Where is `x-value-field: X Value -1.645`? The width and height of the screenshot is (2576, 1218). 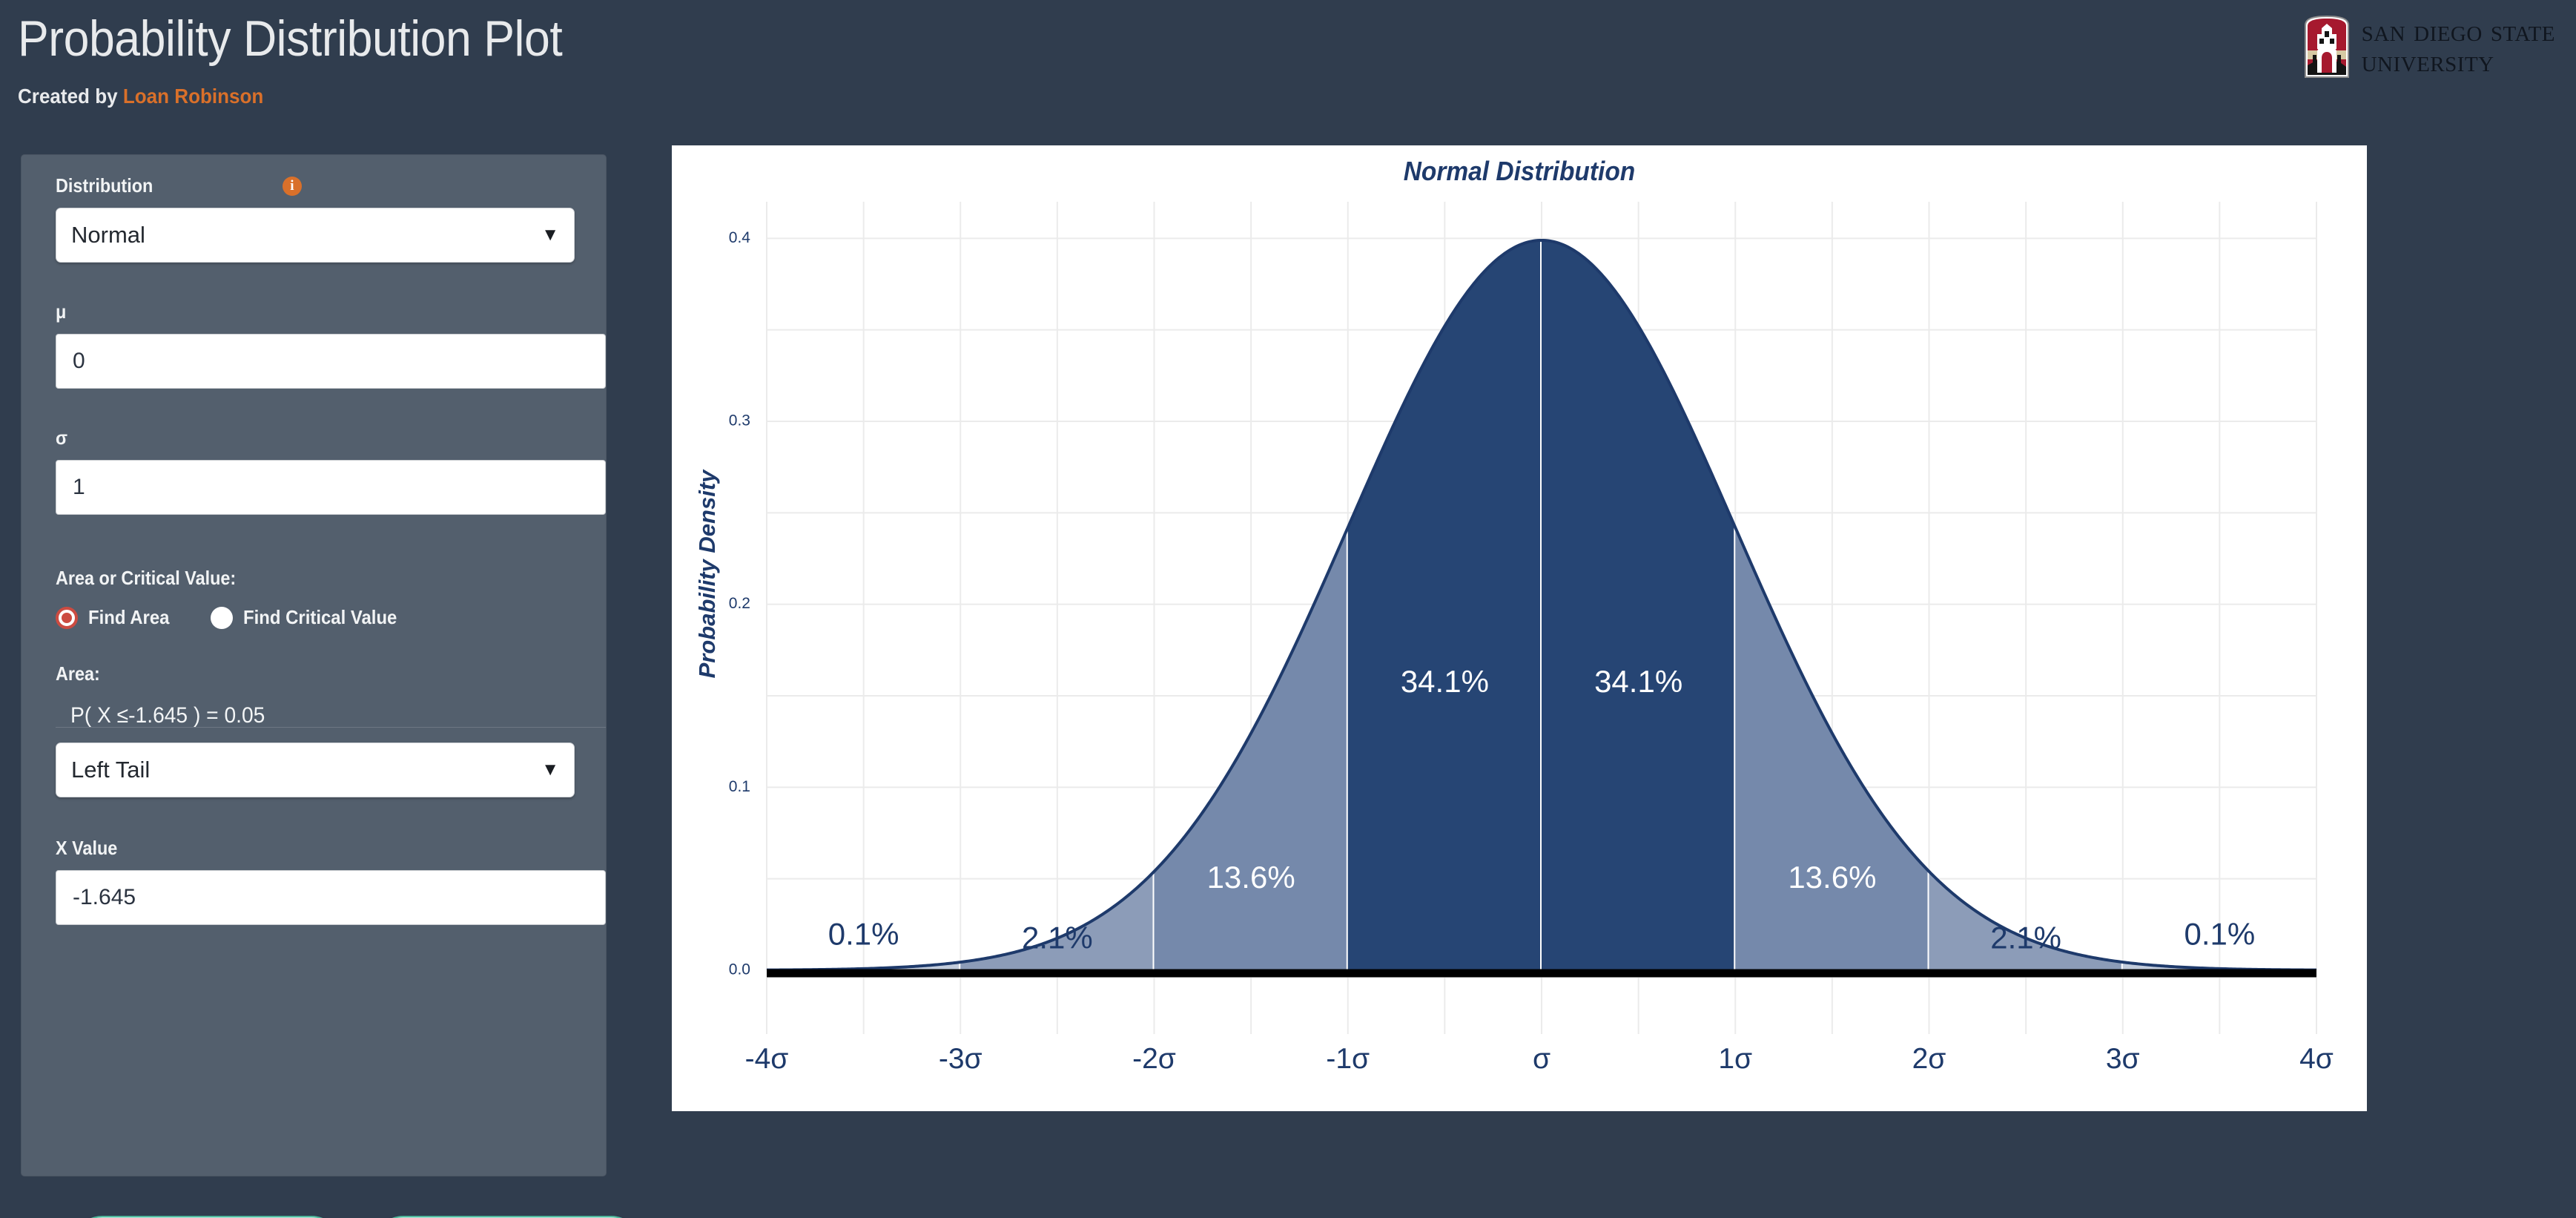
x-value-field: X Value -1.645 is located at coordinates (331, 881).